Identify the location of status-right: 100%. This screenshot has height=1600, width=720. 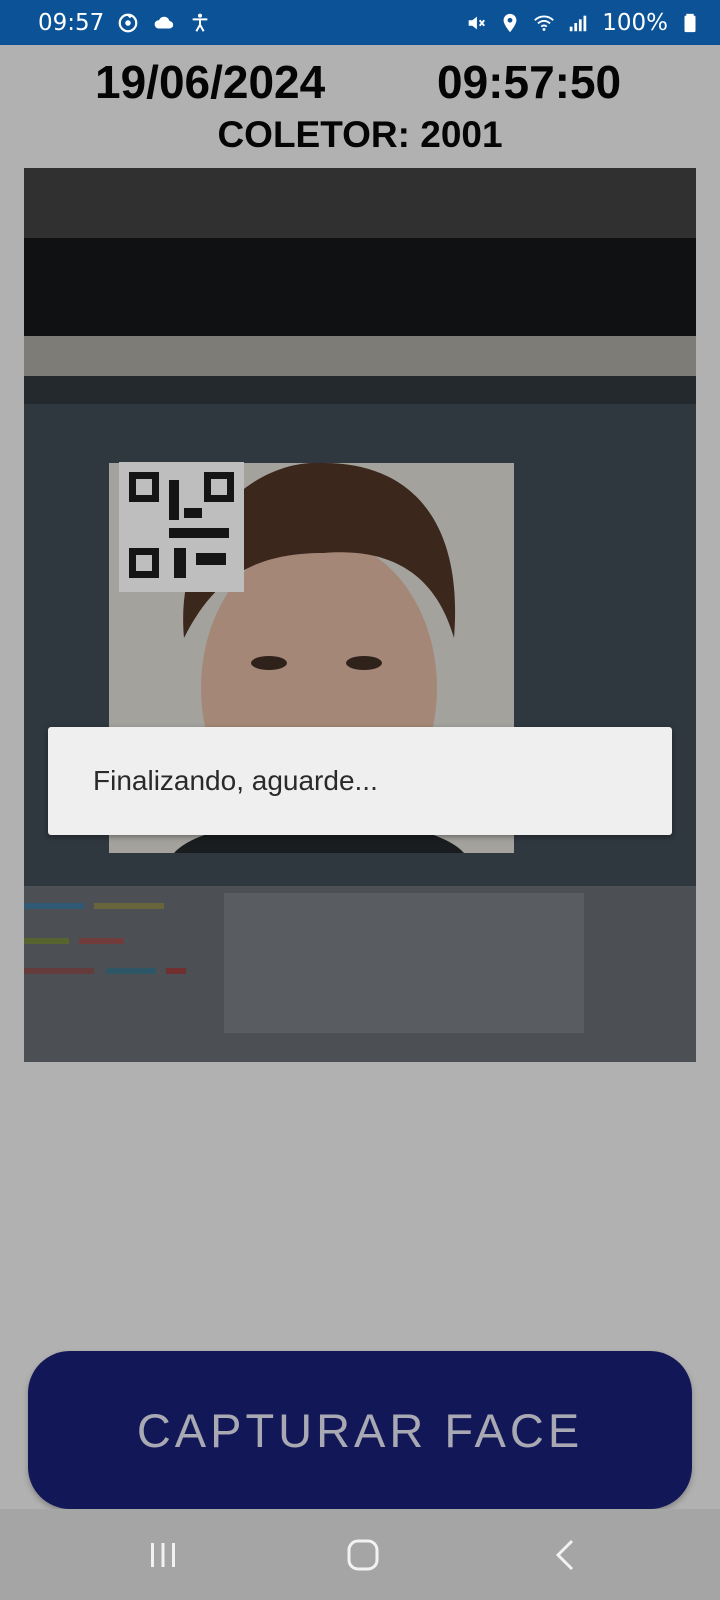
(583, 23).